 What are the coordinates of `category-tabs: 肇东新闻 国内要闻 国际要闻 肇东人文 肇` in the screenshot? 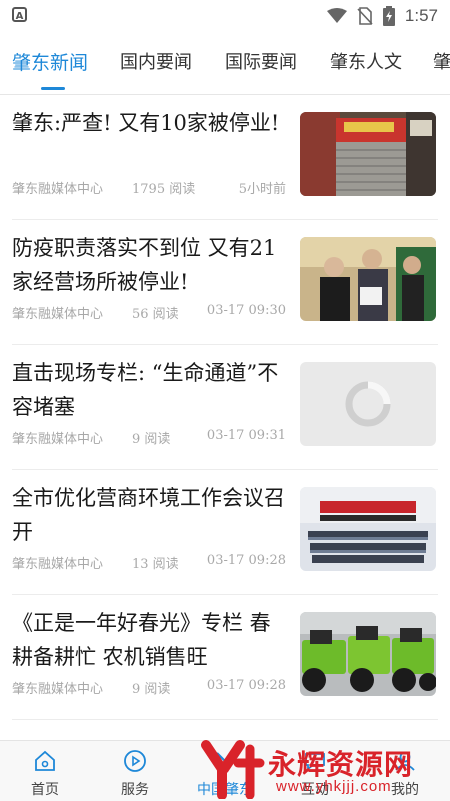 It's located at (225, 63).